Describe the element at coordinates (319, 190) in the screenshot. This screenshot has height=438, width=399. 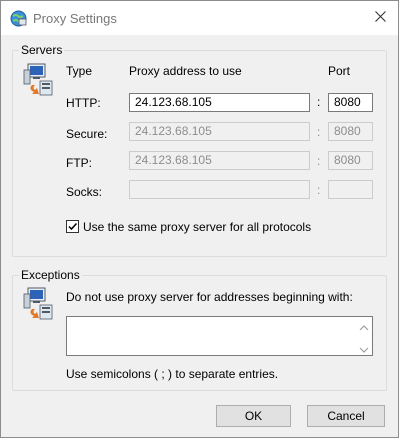
I see `socks-colon: :` at that location.